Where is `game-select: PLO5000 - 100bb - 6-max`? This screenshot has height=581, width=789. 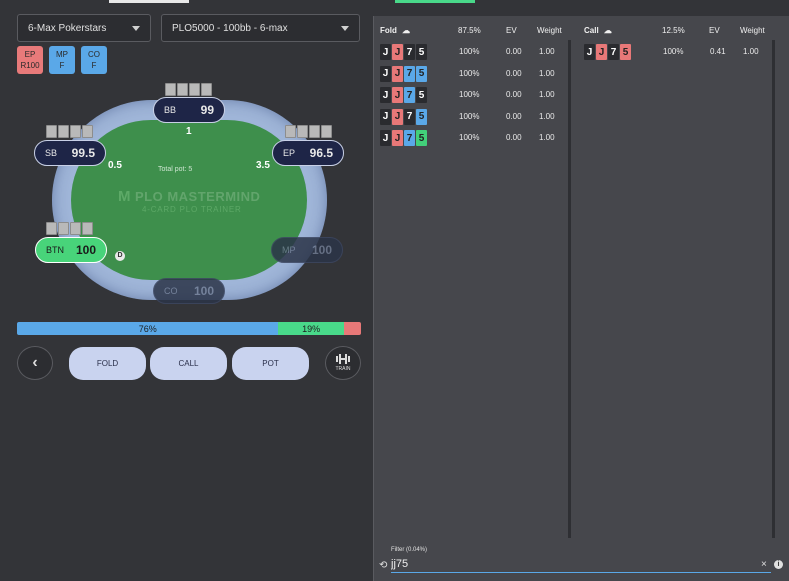 game-select: PLO5000 - 100bb - 6-max is located at coordinates (260, 28).